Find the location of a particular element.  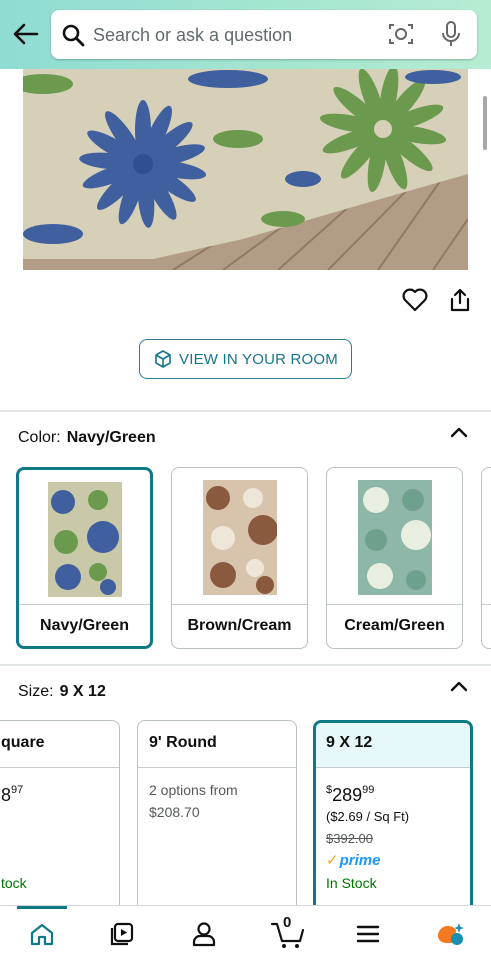

color-label: Color: is located at coordinates (39, 437).